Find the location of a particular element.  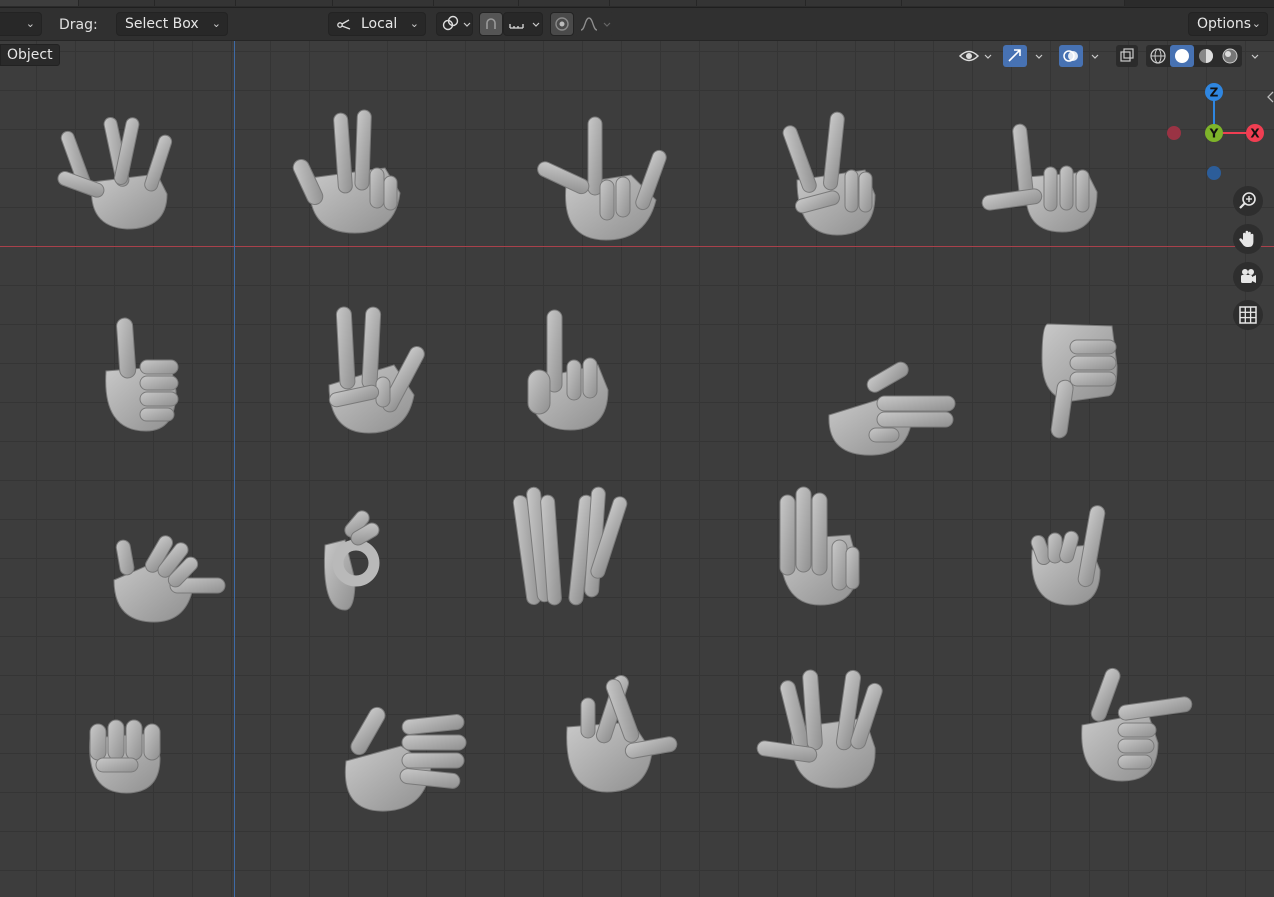

snap-target-dropdown is located at coordinates (523, 24).